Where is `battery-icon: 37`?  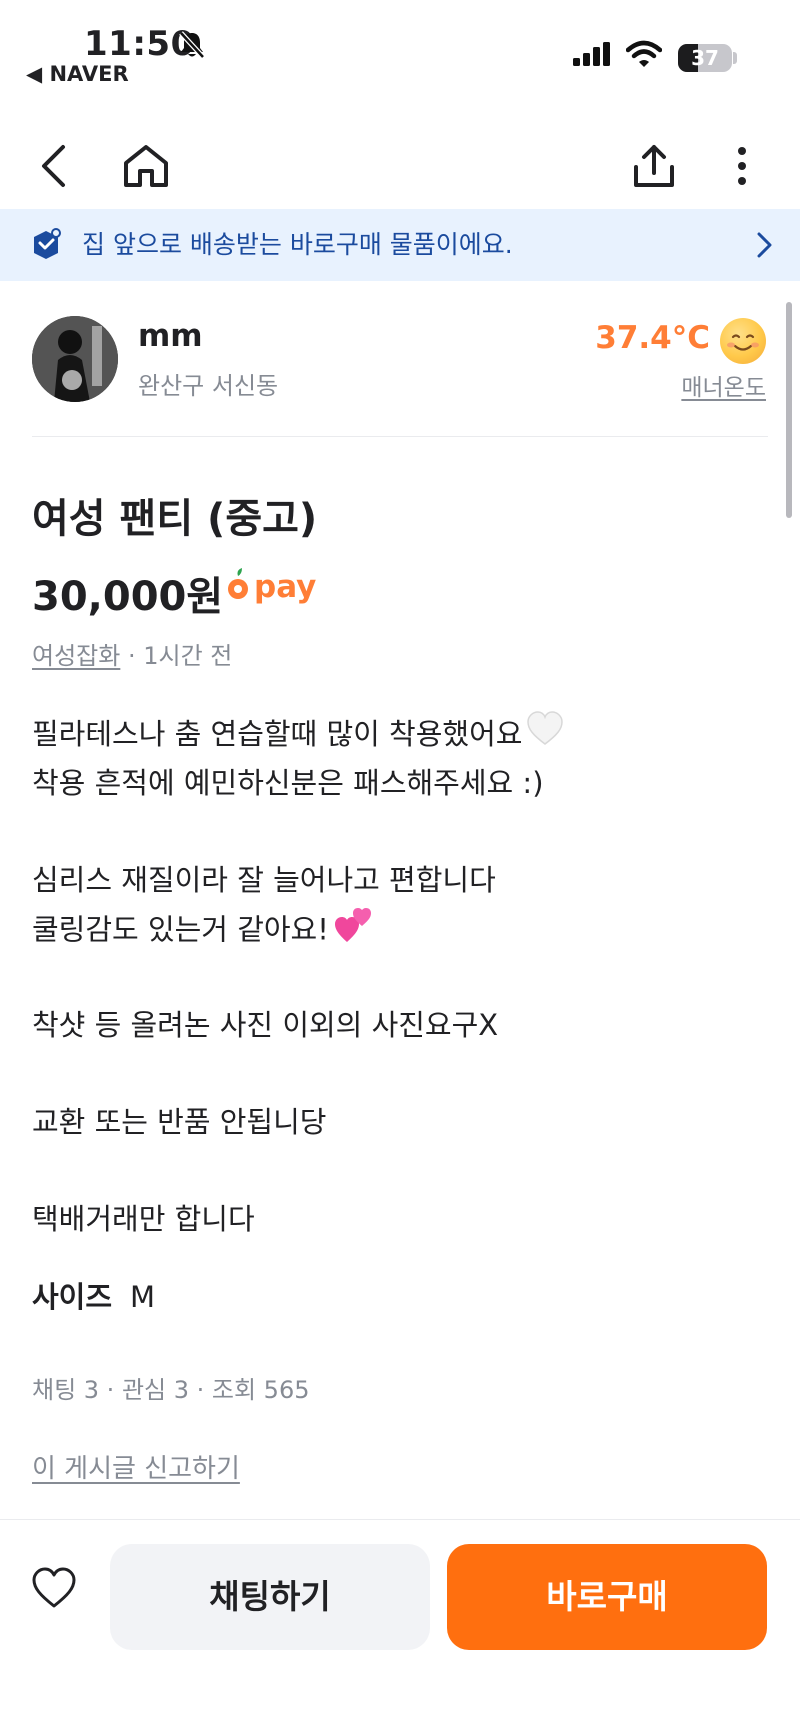
battery-icon: 37 is located at coordinates (705, 58).